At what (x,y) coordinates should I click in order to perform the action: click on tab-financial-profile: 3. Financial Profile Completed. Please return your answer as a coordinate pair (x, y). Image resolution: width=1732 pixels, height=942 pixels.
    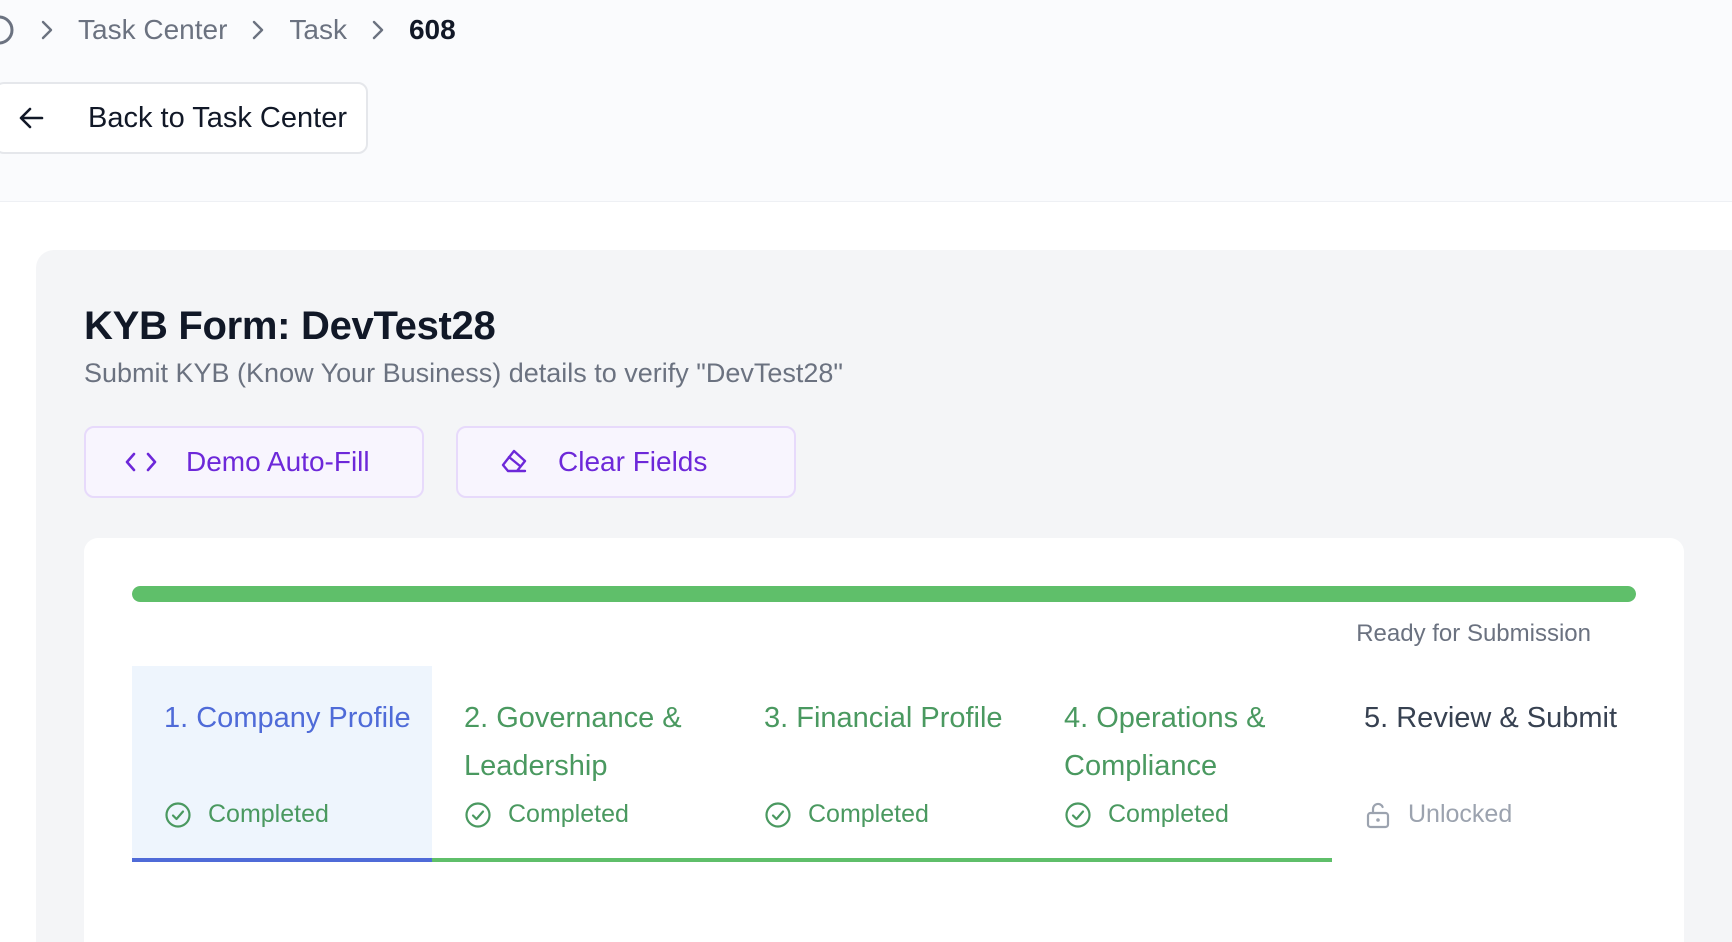
    Looking at the image, I should click on (882, 764).